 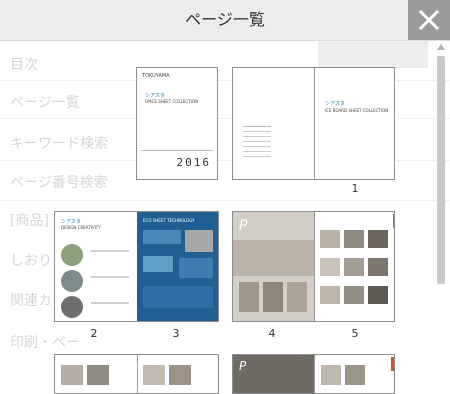 I want to click on nav-item-bookmark: しおり, so click(x=31, y=261).